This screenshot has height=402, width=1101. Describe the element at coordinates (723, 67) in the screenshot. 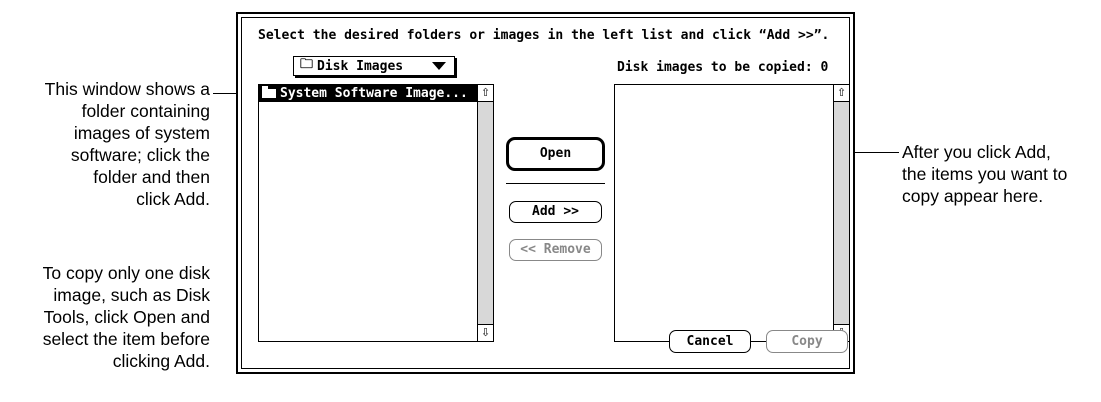

I see `copy-count-label: Disk images to be copied: 0` at that location.